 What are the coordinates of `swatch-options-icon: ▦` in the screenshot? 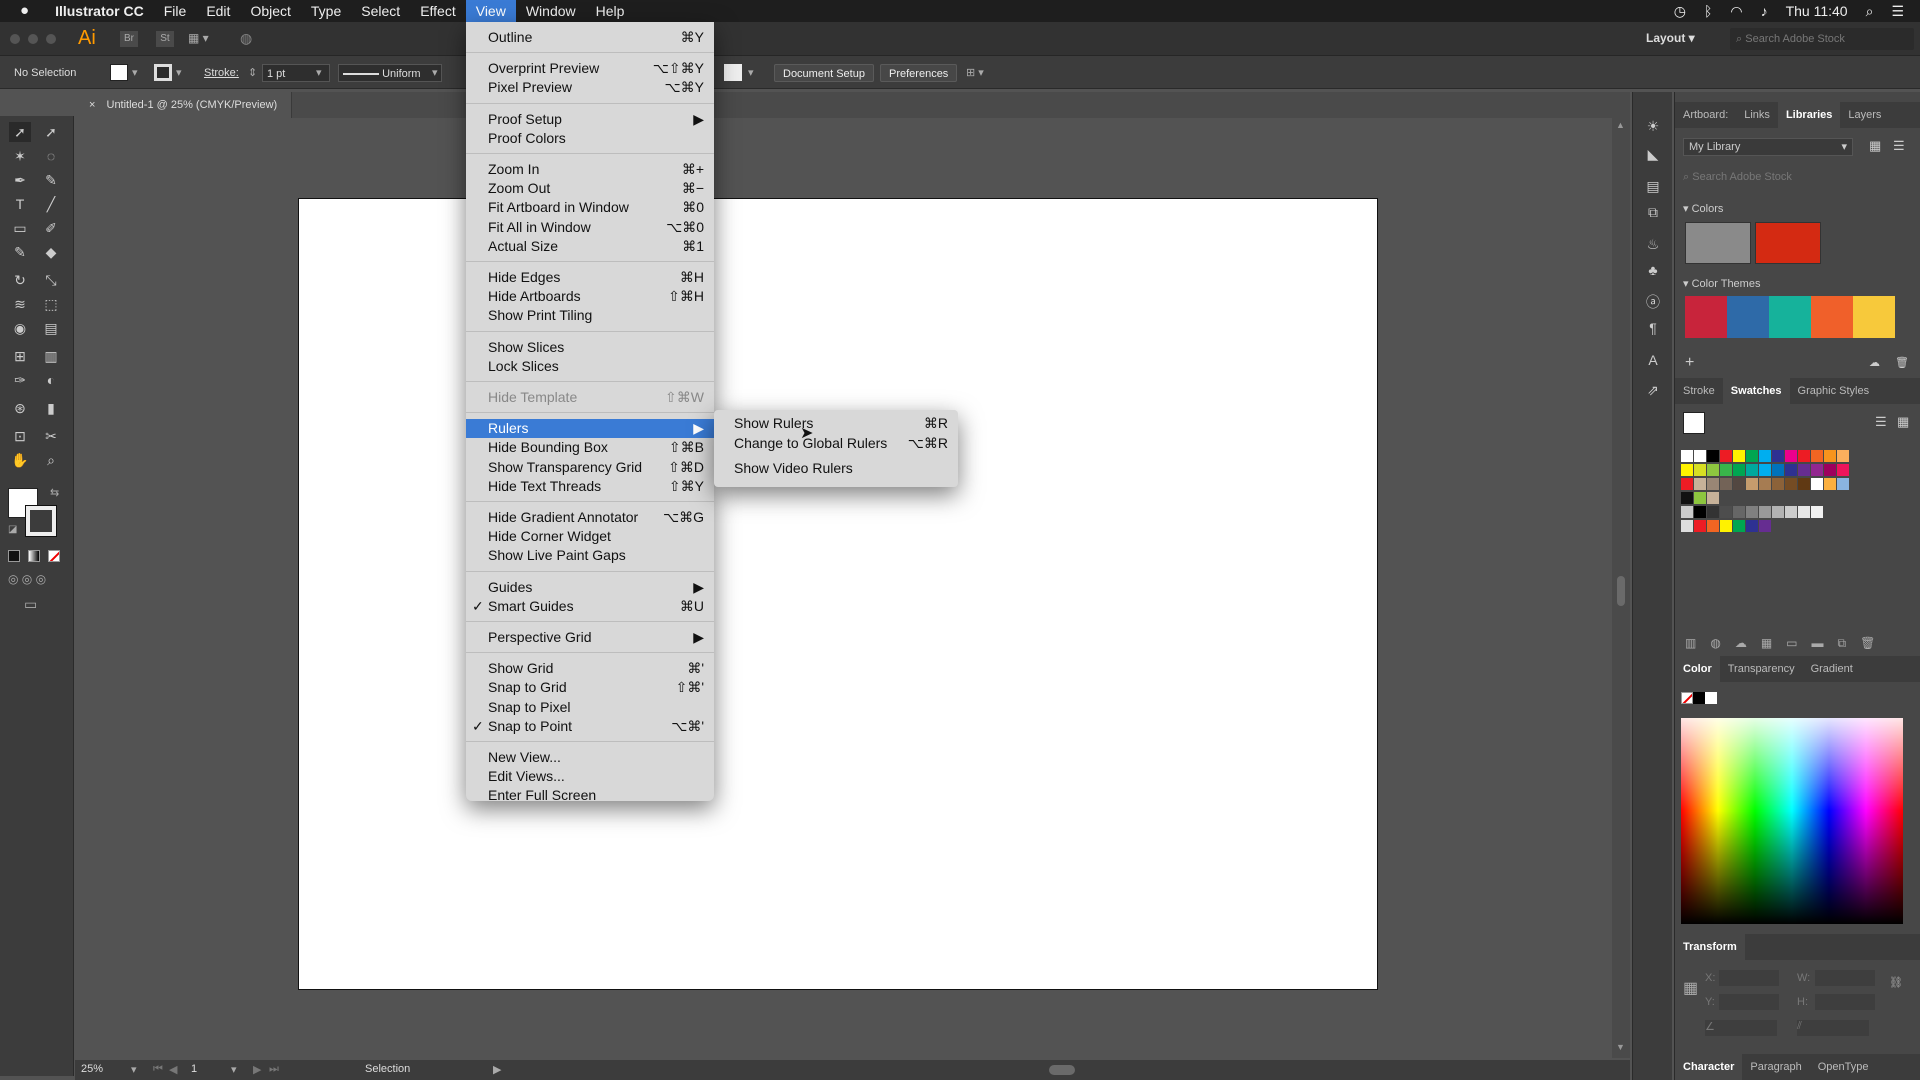 It's located at (1766, 643).